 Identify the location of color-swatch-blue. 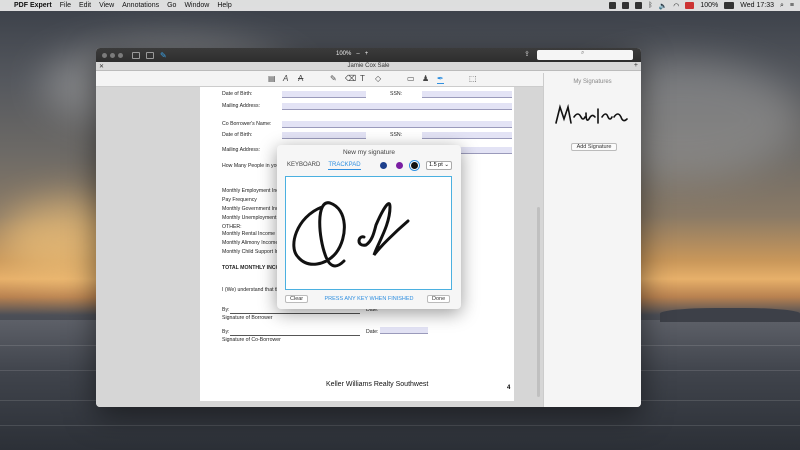
(383, 165).